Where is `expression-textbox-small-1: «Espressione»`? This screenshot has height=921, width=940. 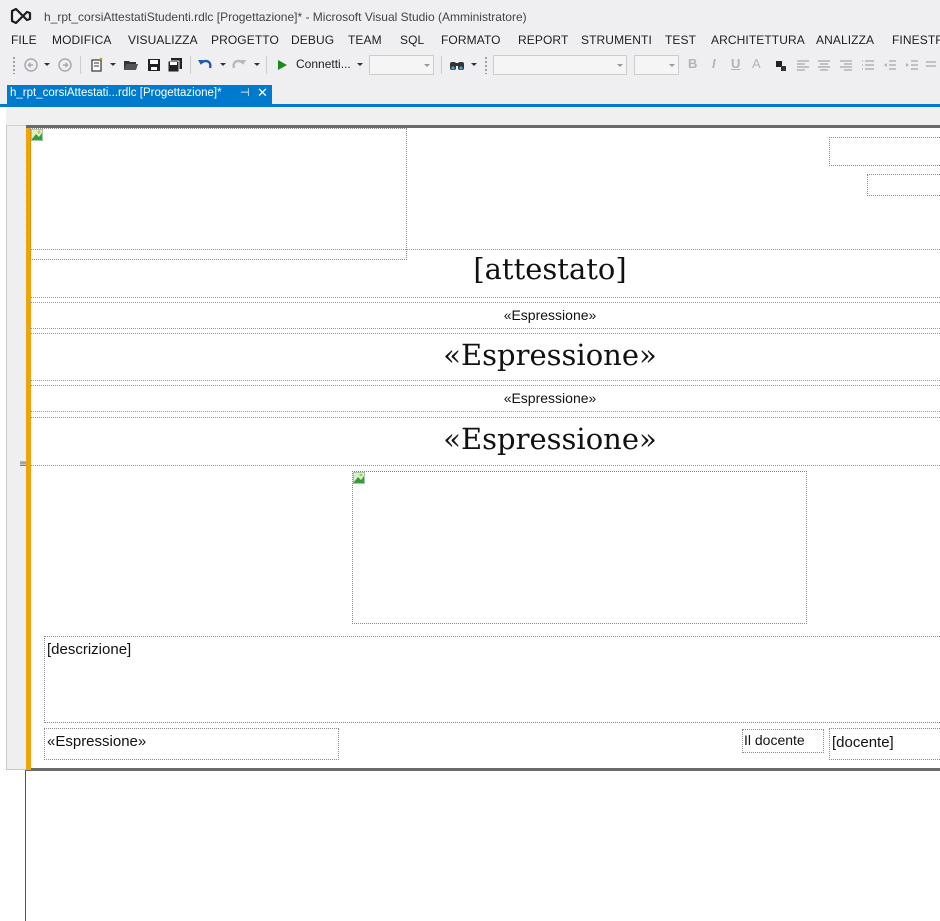
expression-textbox-small-1: «Espressione» is located at coordinates (485, 315).